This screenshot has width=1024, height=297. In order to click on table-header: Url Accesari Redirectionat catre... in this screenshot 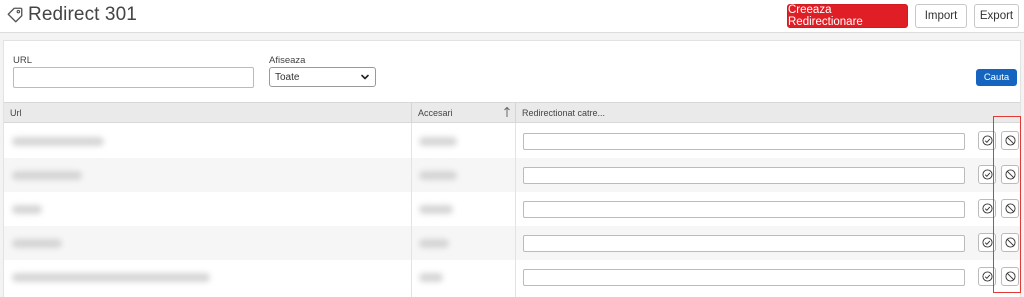, I will do `click(512, 112)`.